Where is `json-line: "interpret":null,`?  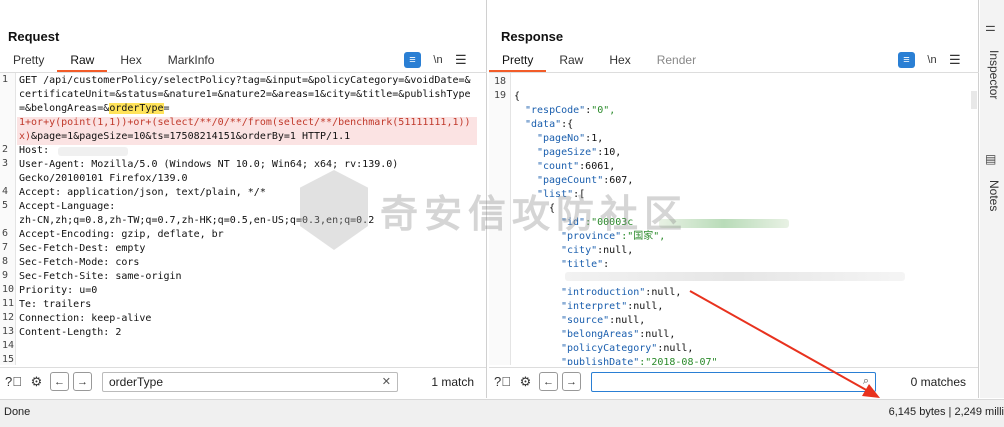 json-line: "interpret":null, is located at coordinates (612, 307).